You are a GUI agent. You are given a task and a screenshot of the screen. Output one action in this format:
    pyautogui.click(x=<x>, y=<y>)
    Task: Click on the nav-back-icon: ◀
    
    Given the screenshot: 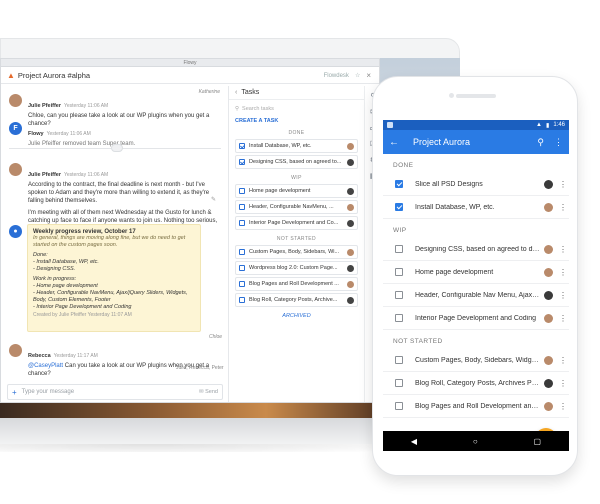 What is the action you would take?
    pyautogui.click(x=414, y=441)
    